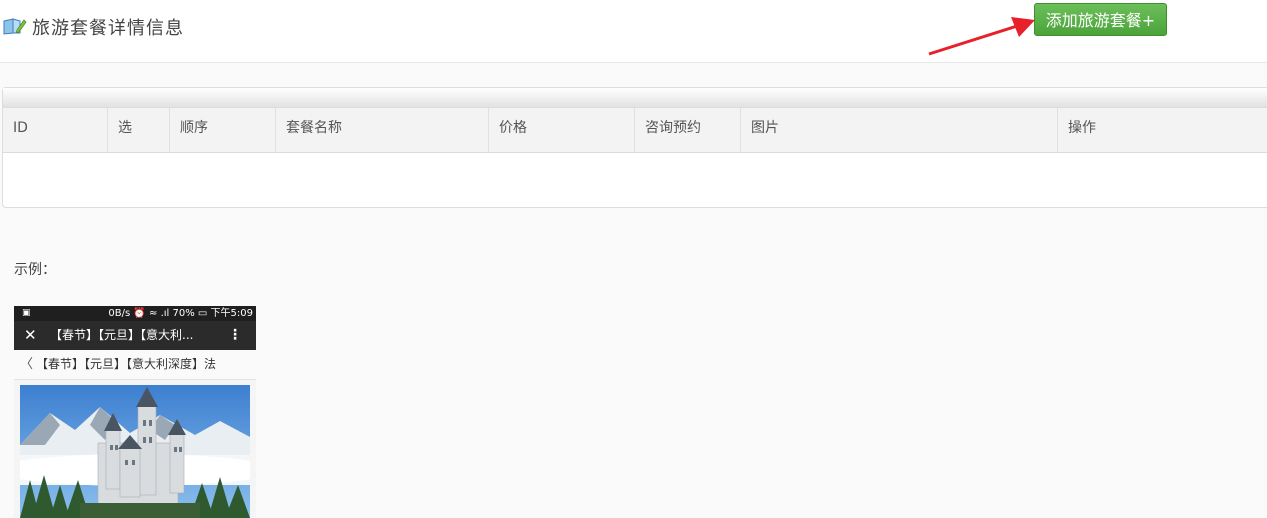 This screenshot has width=1267, height=518. I want to click on column-header-price: 价格, so click(562, 130).